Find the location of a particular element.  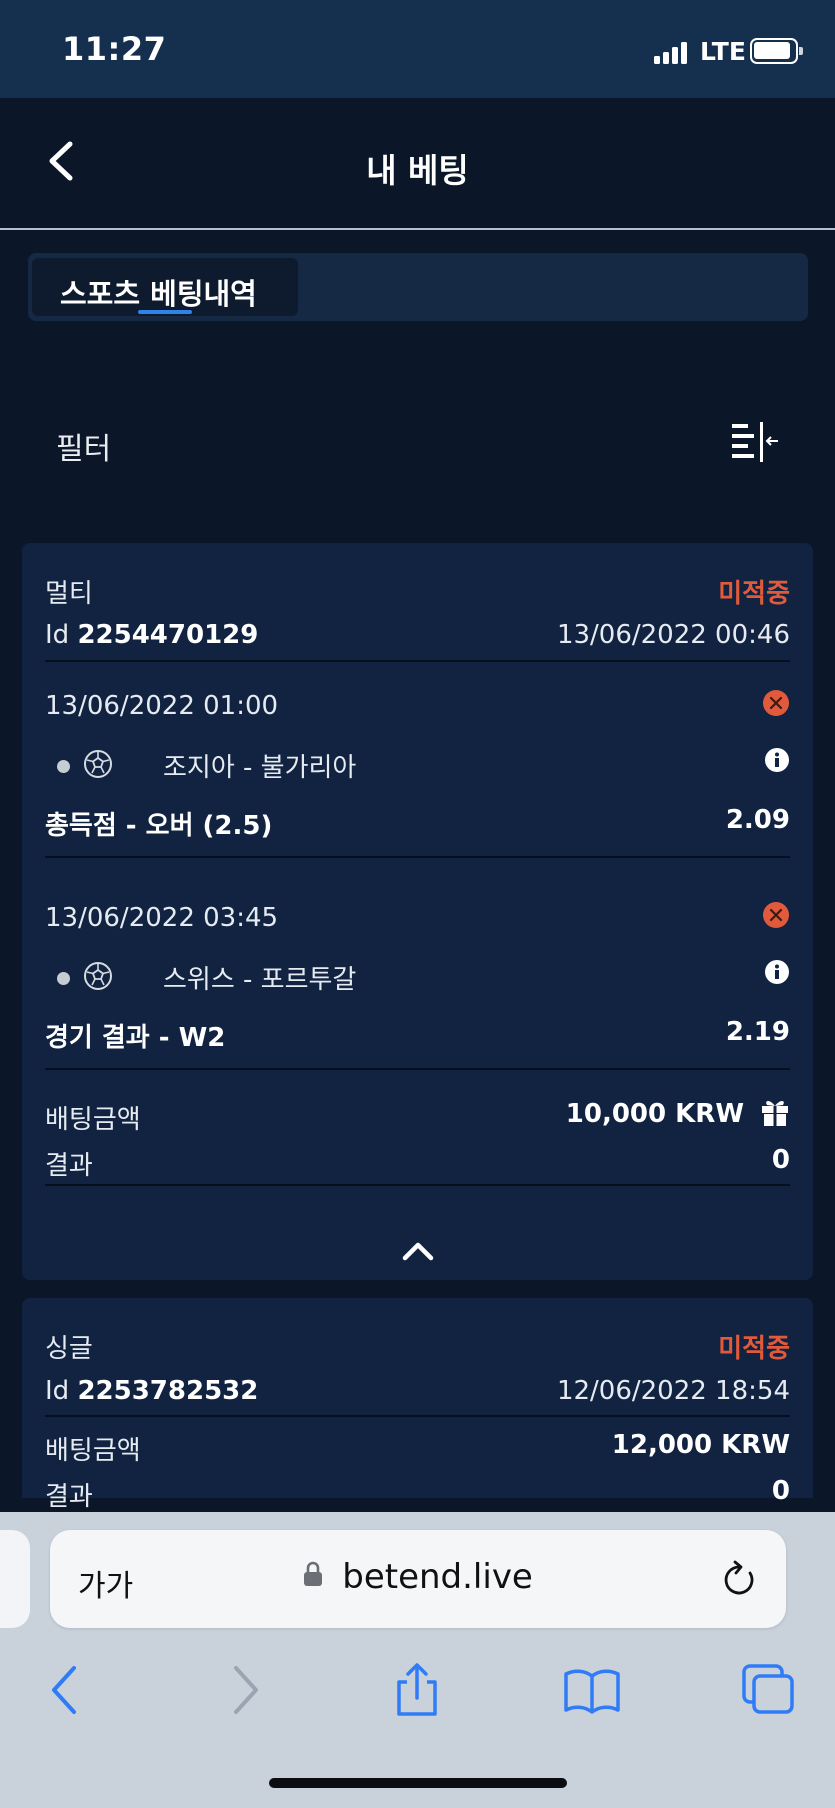

stake-amount: 12,000 KRW is located at coordinates (700, 1445).